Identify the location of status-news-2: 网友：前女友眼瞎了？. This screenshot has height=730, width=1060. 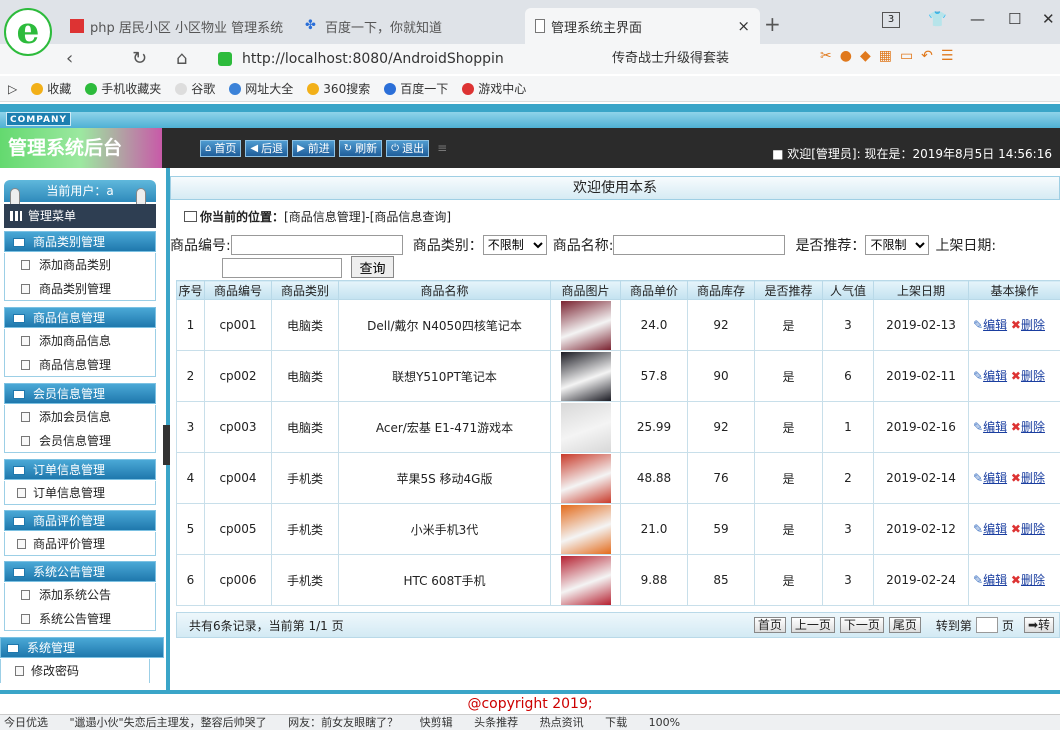
(343, 722).